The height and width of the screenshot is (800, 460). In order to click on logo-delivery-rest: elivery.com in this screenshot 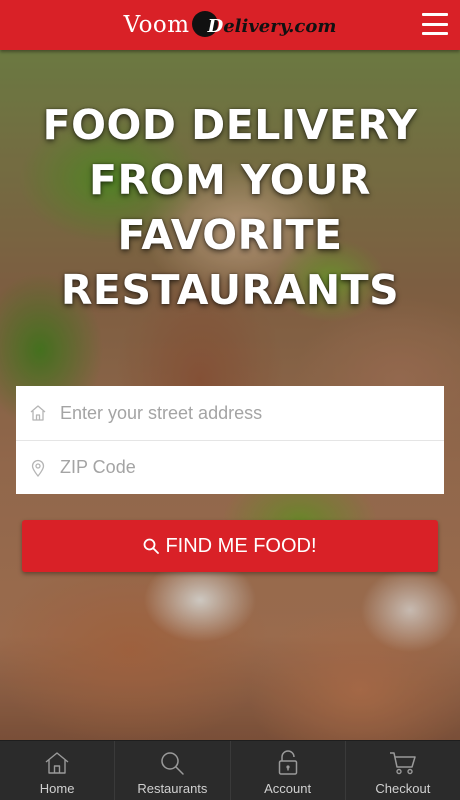, I will do `click(280, 26)`.